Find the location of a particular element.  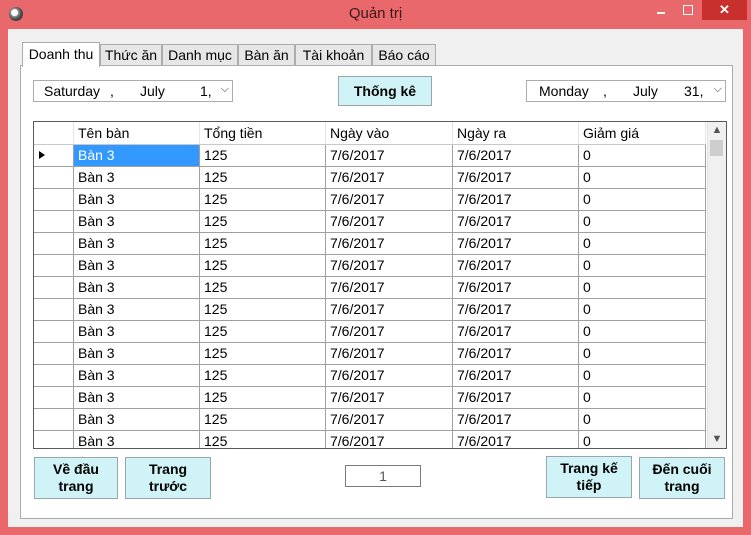

date-from-picker: Saturday , July 1, ⌵ is located at coordinates (133, 91).